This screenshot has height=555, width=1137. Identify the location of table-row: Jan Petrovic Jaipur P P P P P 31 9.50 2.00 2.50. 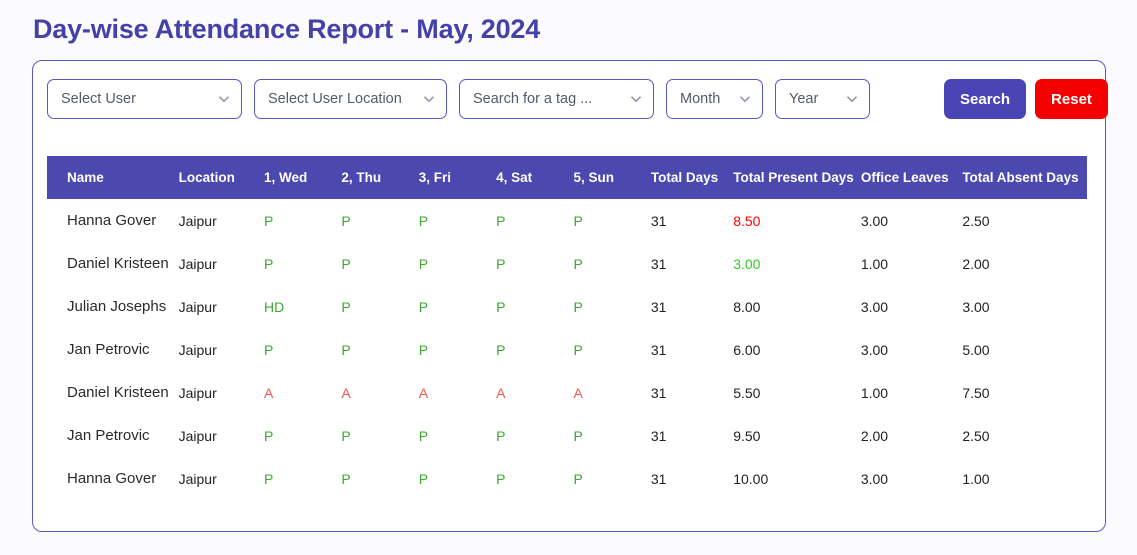
(567, 435).